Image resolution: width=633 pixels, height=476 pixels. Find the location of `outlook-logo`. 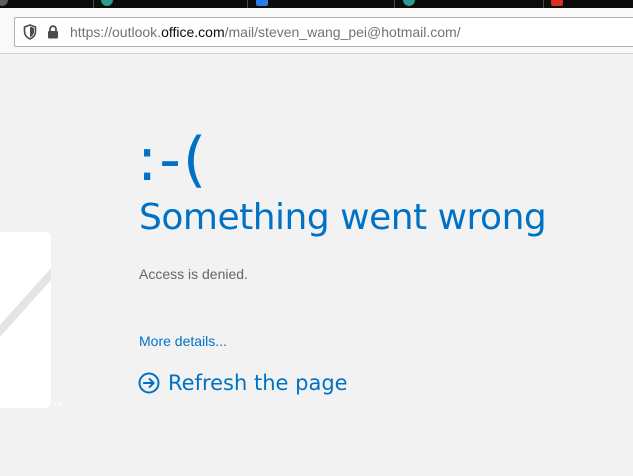

outlook-logo is located at coordinates (25, 320).